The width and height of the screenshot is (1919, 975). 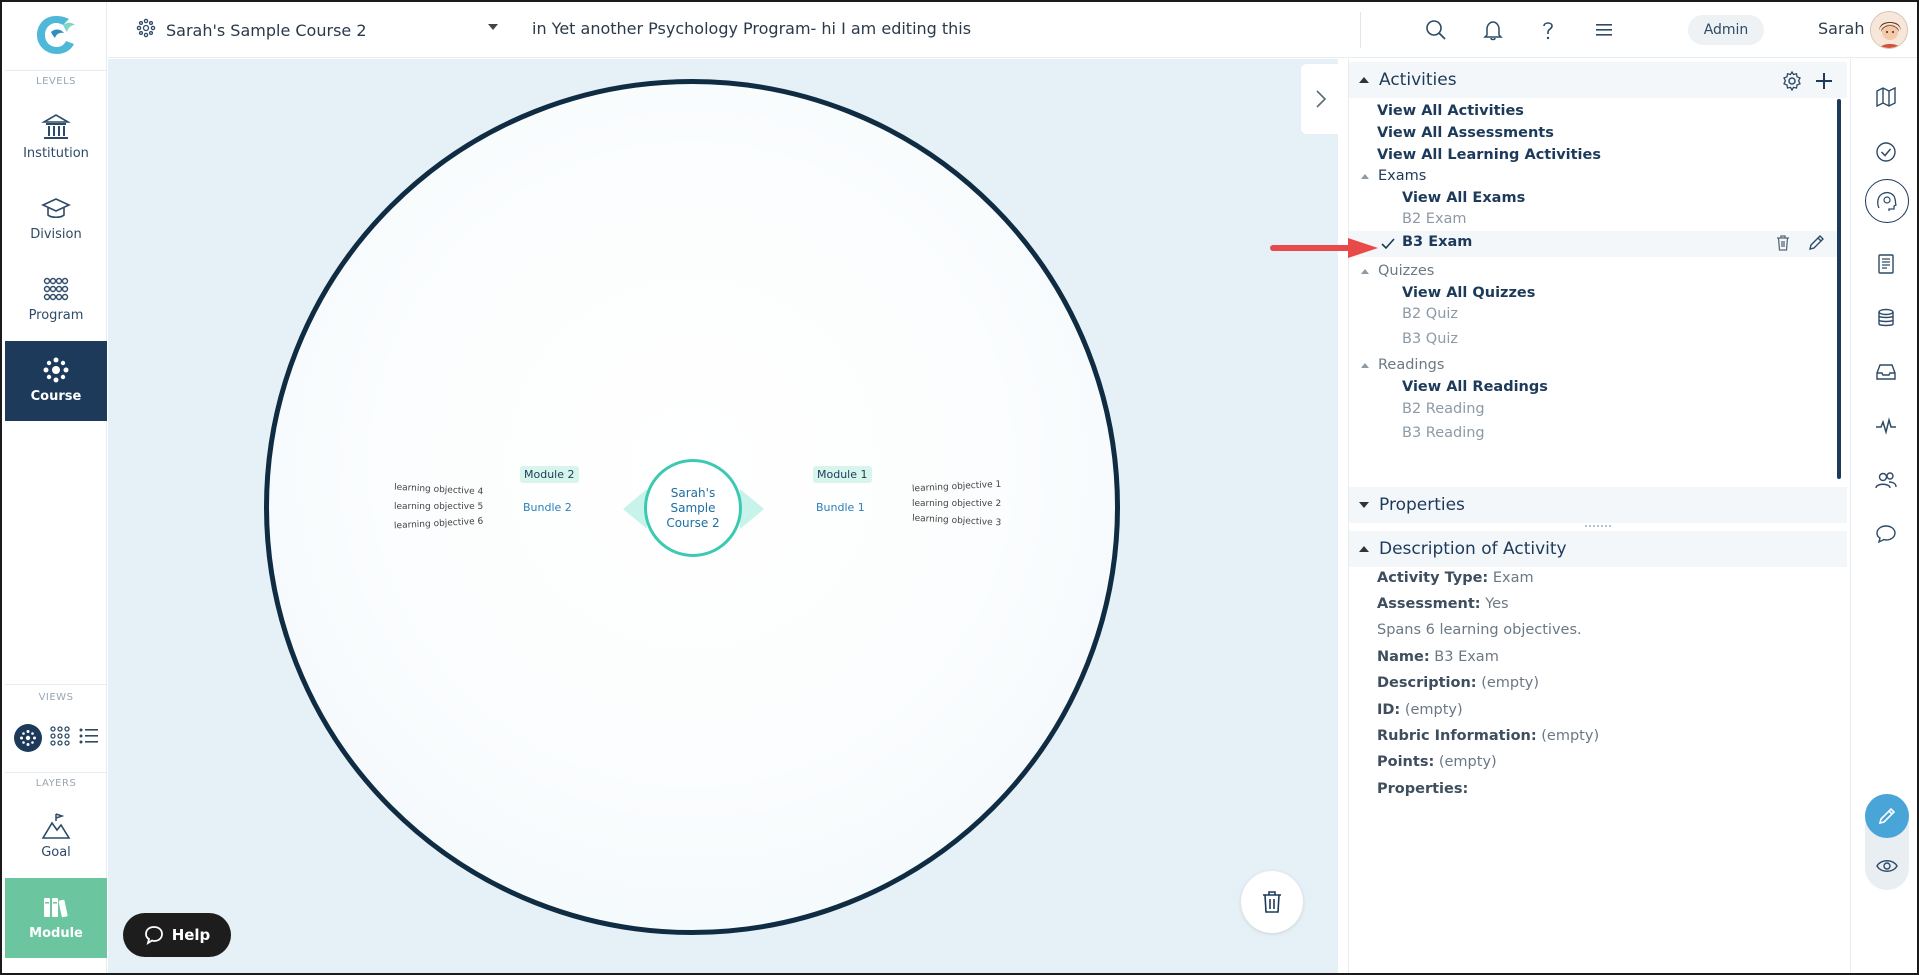 I want to click on quizzes-group-label: Quizzes, so click(x=1406, y=271).